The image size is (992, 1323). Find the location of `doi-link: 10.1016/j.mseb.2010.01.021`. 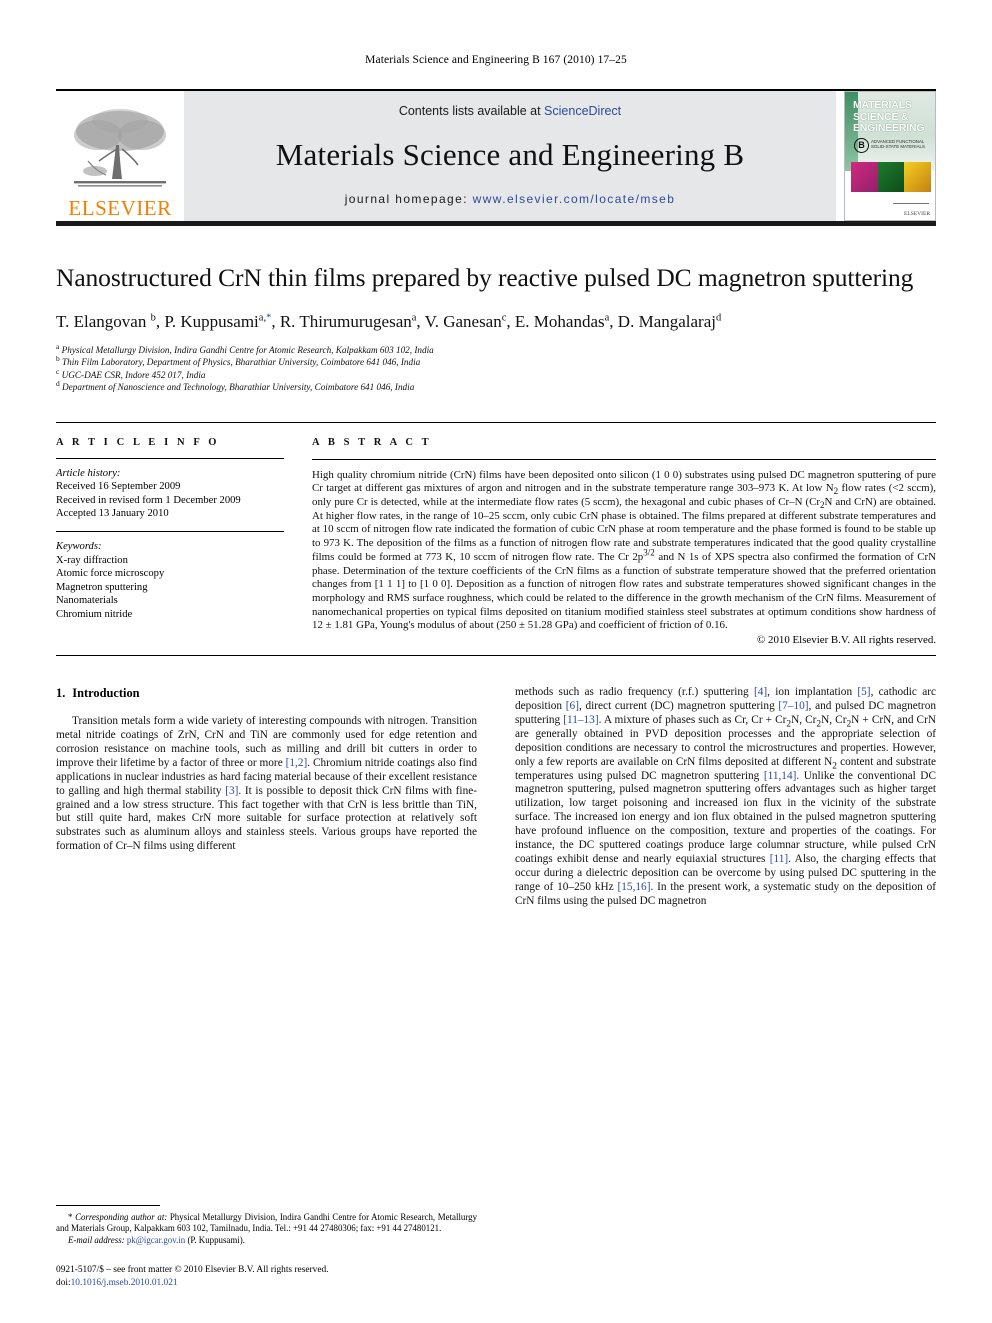

doi-link: 10.1016/j.mseb.2010.01.021 is located at coordinates (124, 1283).